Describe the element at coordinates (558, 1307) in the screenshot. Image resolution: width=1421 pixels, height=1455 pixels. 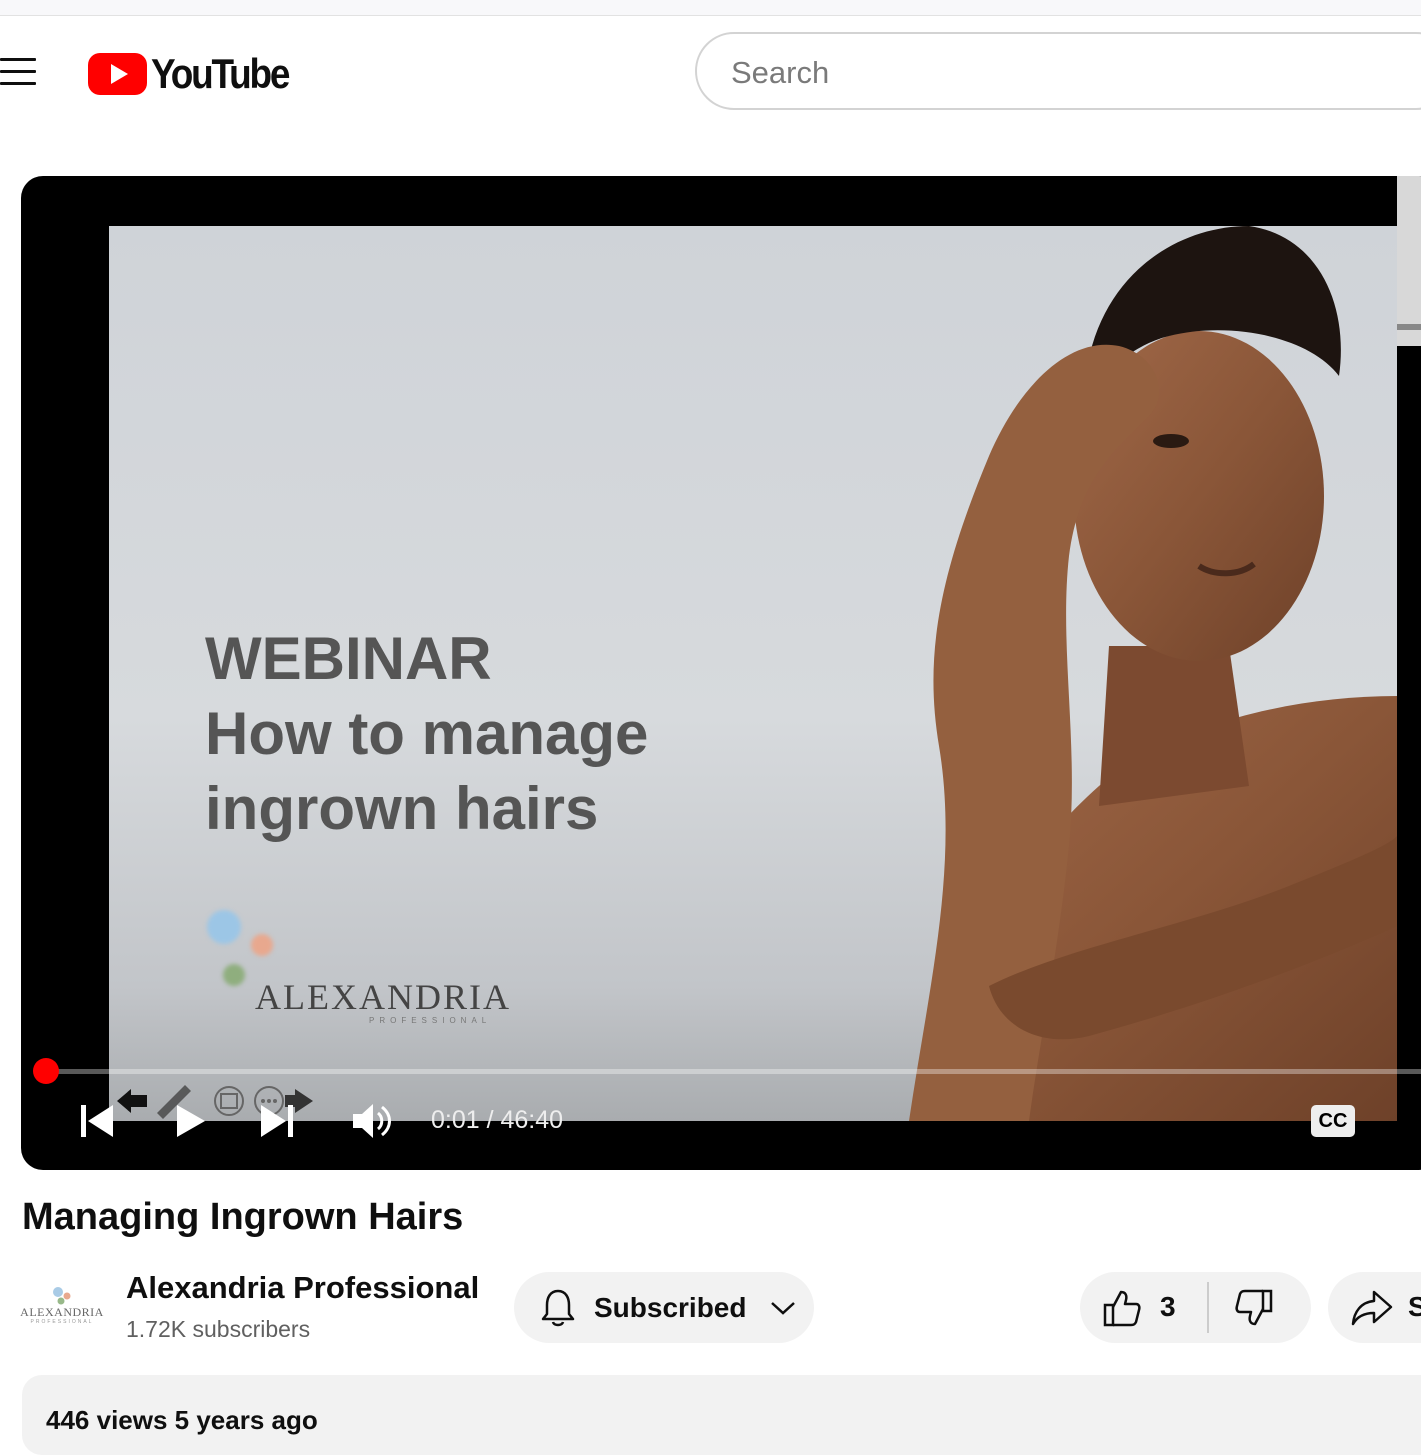
I see `bell-icon` at that location.